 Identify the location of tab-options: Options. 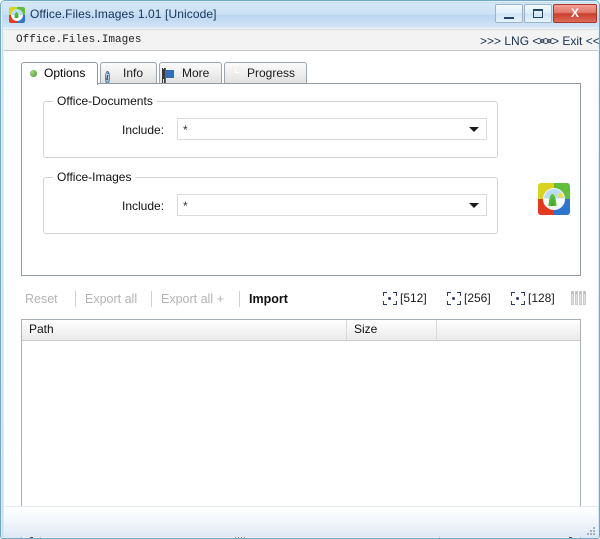
(59, 73).